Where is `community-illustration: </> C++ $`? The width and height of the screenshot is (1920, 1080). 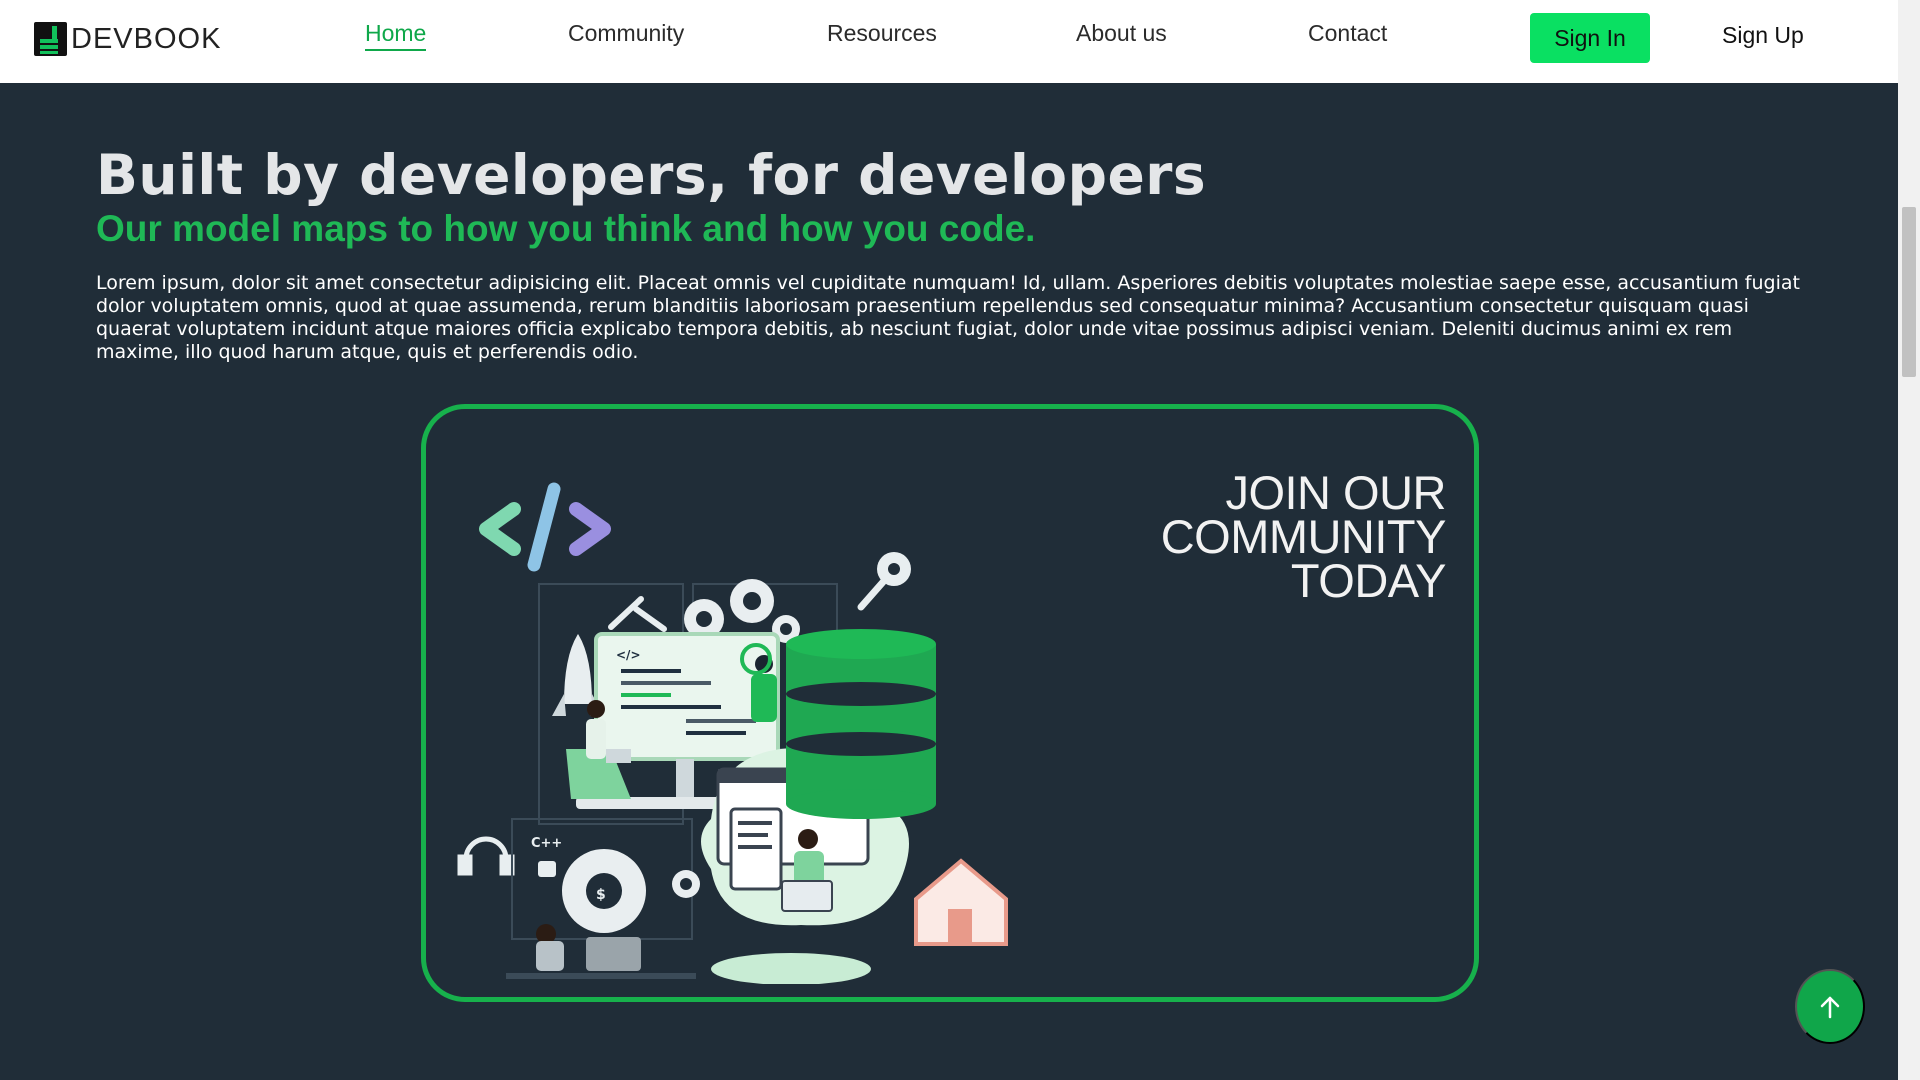
community-illustration: </> C++ $ is located at coordinates (732, 733).